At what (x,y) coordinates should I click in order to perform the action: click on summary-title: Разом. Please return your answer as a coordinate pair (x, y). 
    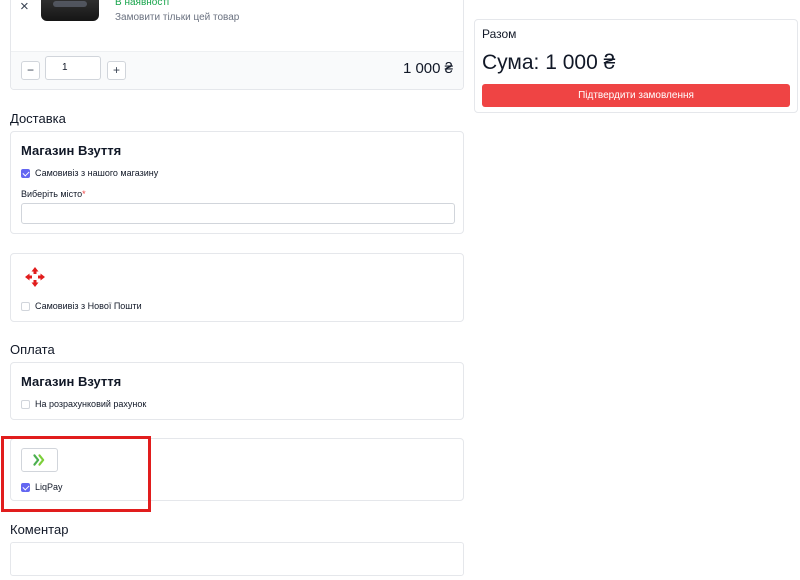
    Looking at the image, I should click on (499, 34).